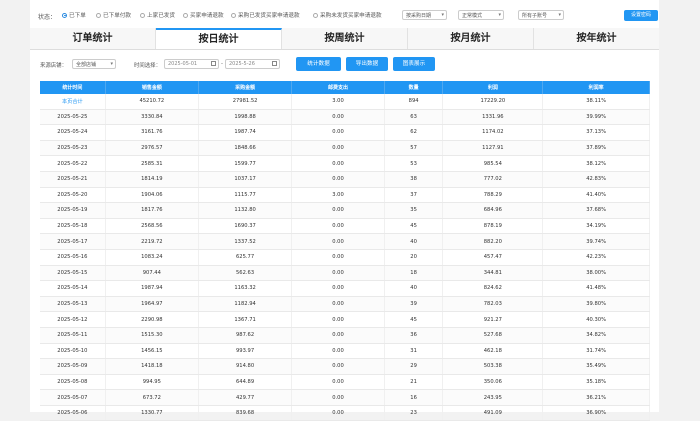 This screenshot has height=421, width=700. What do you see at coordinates (245, 87) in the screenshot?
I see `col-header-purchase: 采购金额` at bounding box center [245, 87].